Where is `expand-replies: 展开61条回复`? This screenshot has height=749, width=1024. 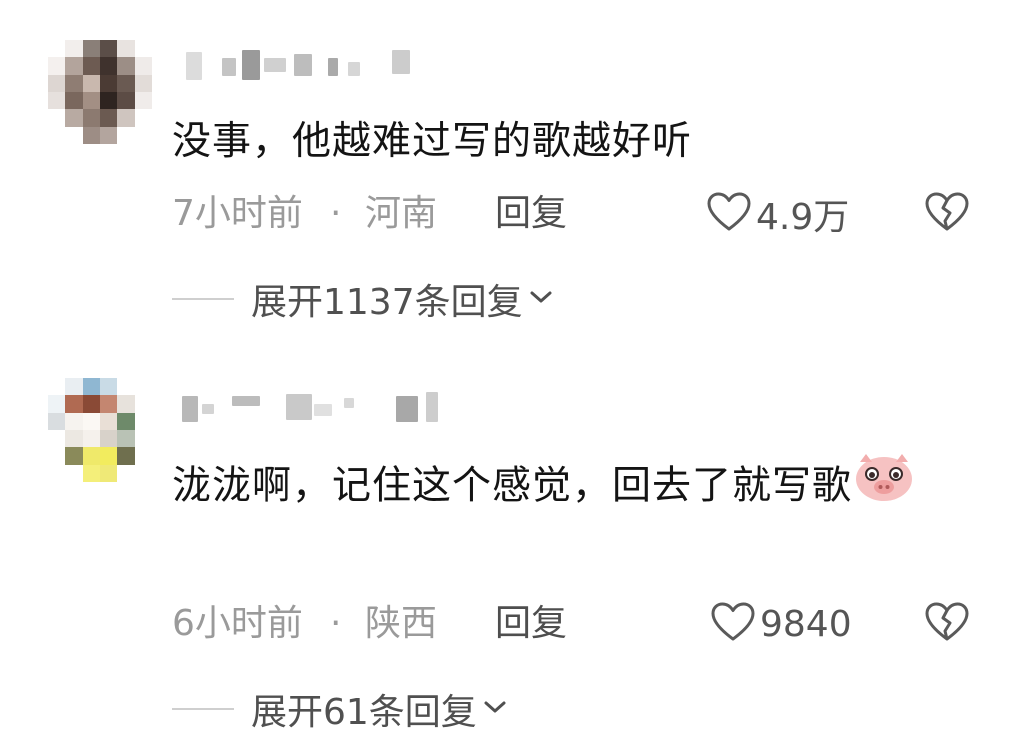
expand-replies: 展开61条回复 is located at coordinates (339, 709).